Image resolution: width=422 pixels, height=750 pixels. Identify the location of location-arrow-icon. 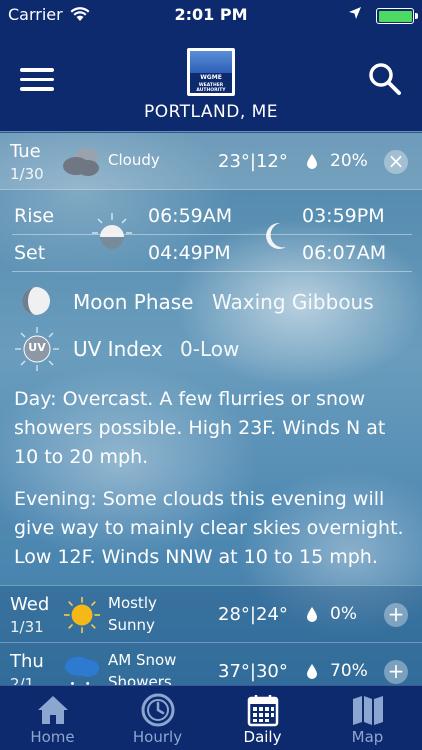
(355, 13).